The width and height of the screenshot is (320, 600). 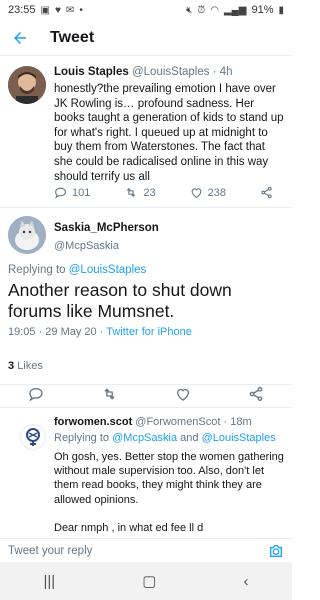 What do you see at coordinates (189, 438) in the screenshot?
I see `replying-and: and` at bounding box center [189, 438].